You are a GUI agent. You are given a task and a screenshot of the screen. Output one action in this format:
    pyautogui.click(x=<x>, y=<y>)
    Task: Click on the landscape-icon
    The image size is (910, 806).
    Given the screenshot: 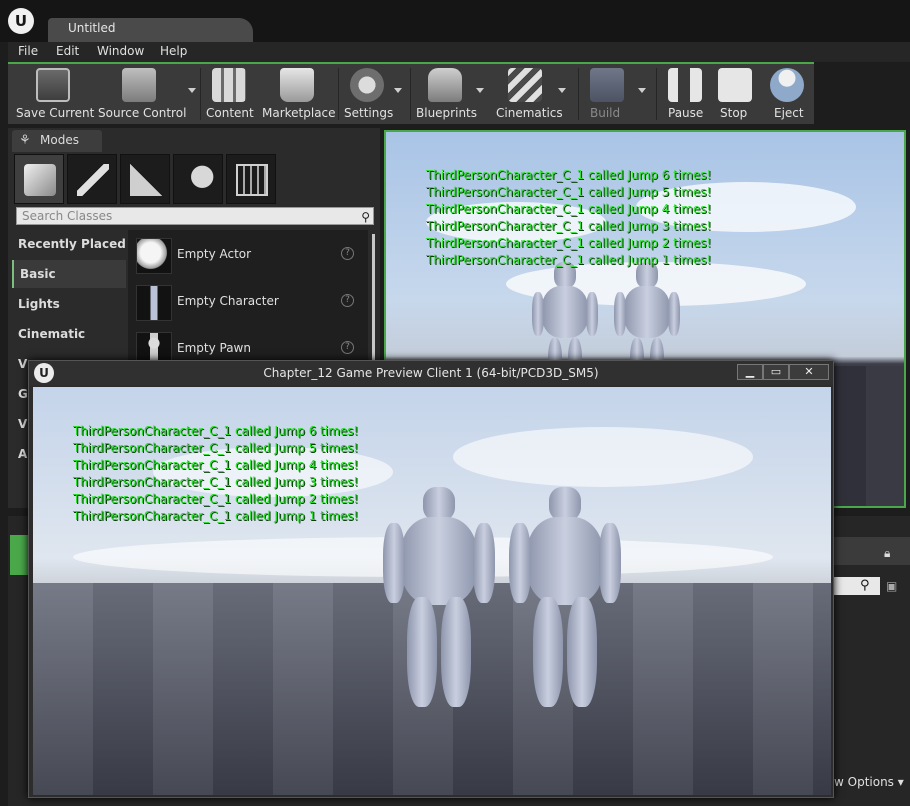 What is the action you would take?
    pyautogui.click(x=146, y=180)
    